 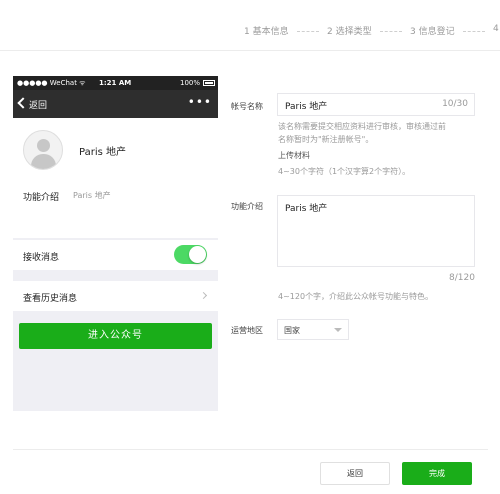 I want to click on history-messages-label: 查看历史消息, so click(x=50, y=299).